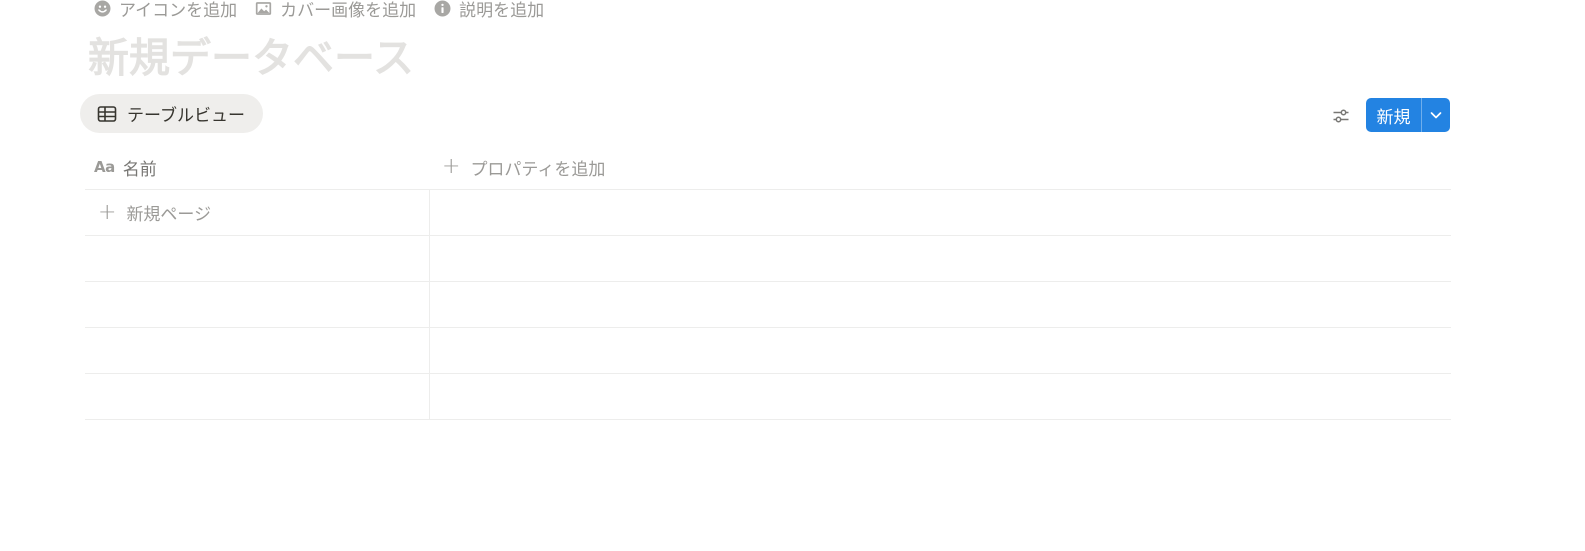 This screenshot has width=1585, height=551. Describe the element at coordinates (538, 169) in the screenshot. I see `add-property-label: プロパティを追加` at that location.